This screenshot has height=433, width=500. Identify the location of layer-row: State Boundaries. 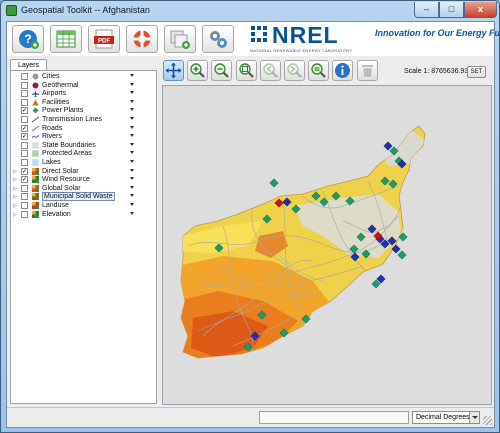
(83, 145).